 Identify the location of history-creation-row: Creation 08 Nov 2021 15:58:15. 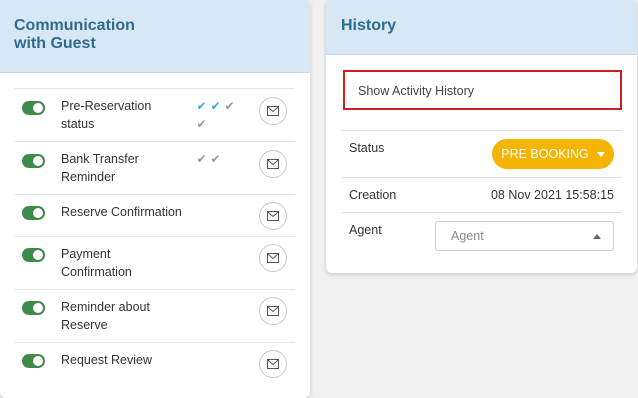
(481, 194).